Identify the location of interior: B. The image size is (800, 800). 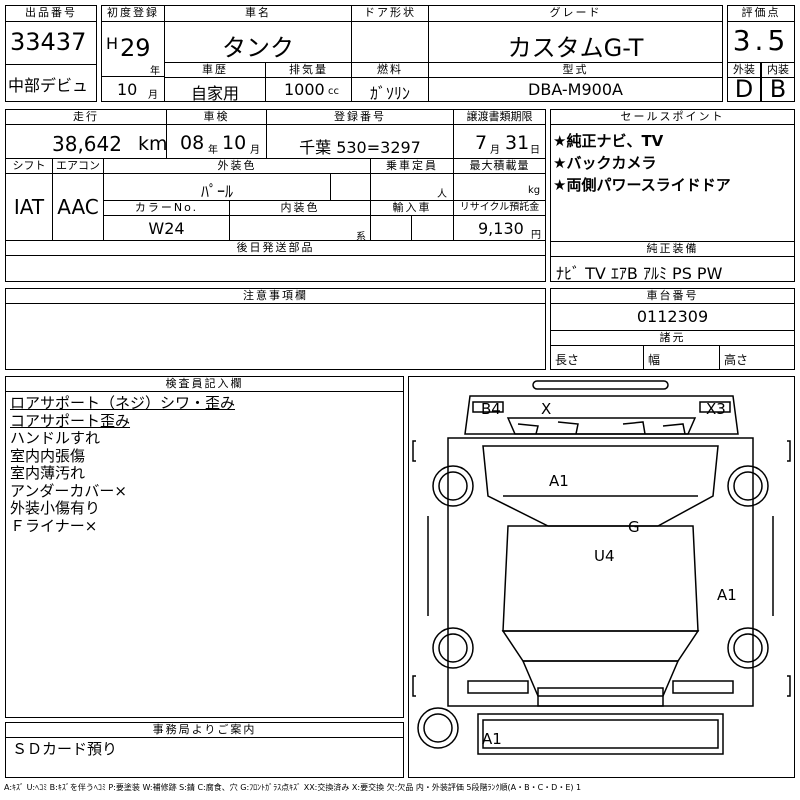
(778, 89).